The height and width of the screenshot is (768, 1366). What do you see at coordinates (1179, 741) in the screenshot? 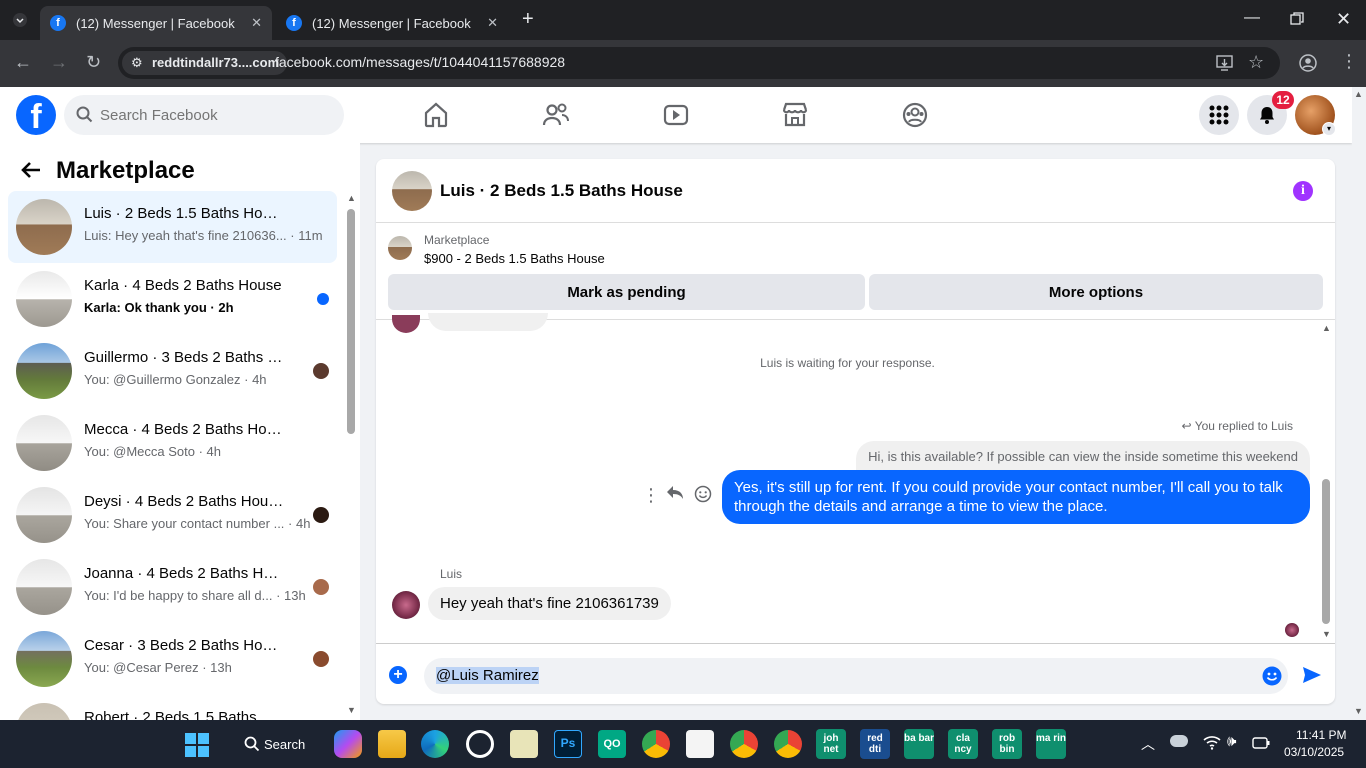
I see `onedrive-icon` at bounding box center [1179, 741].